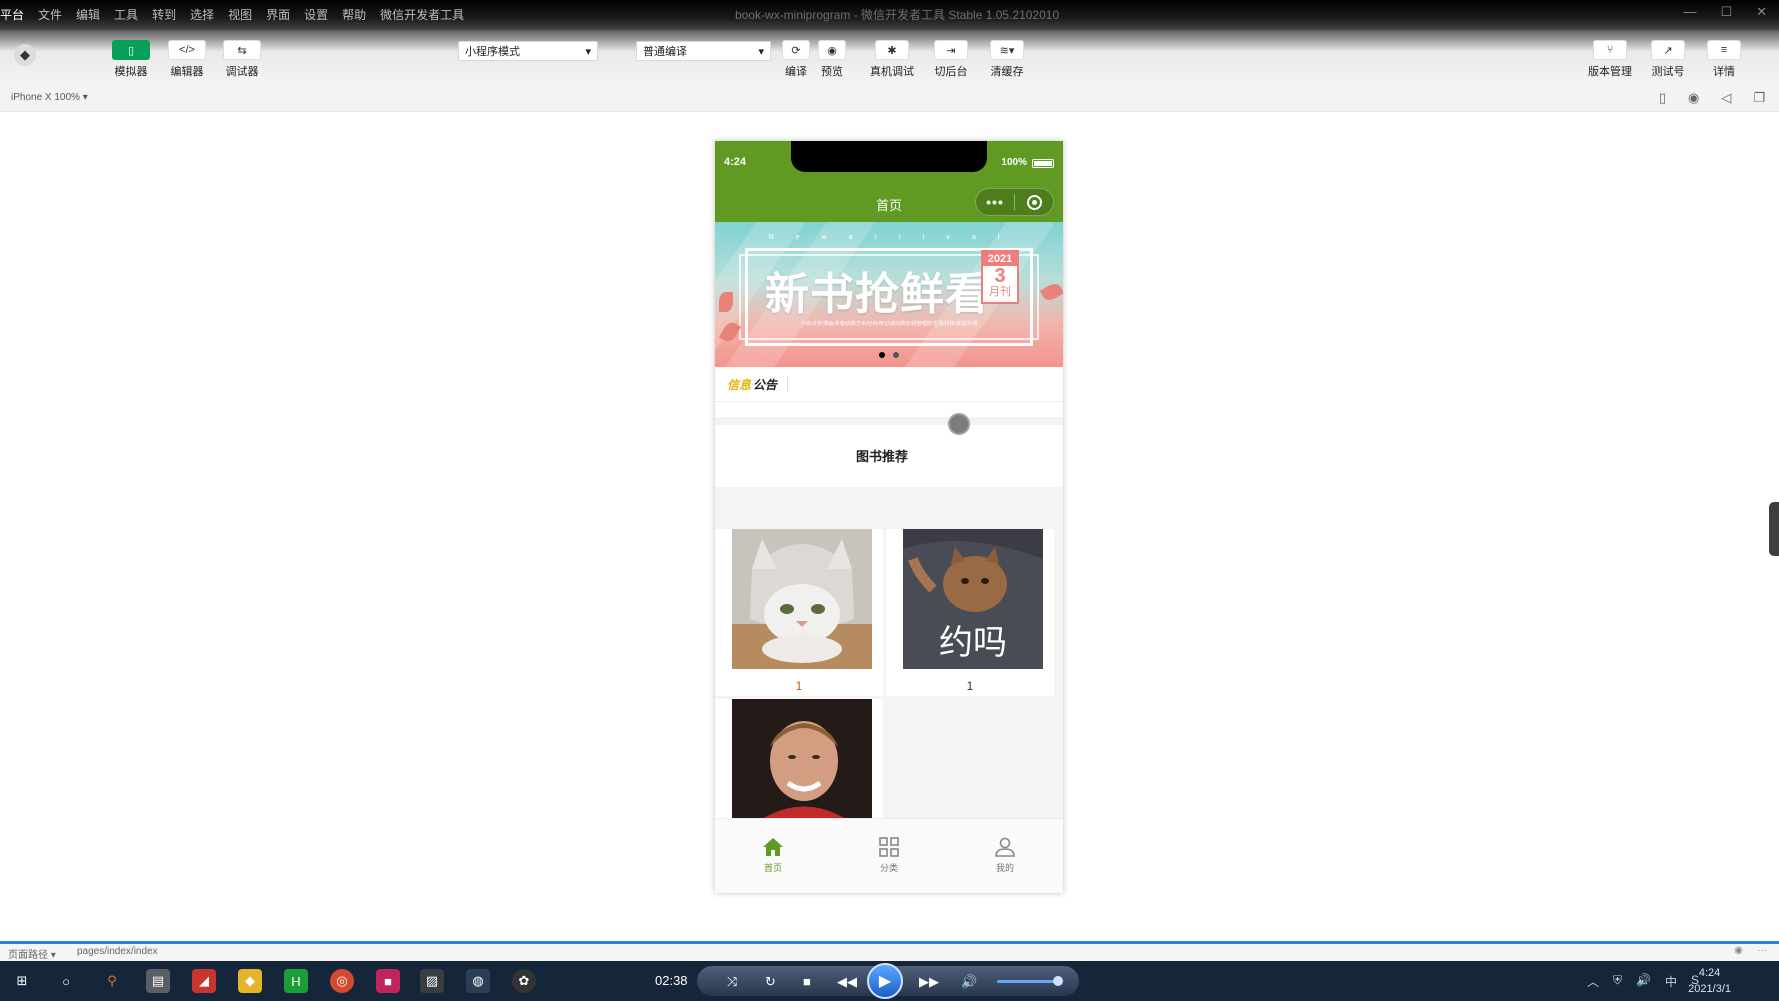 The height and width of the screenshot is (1001, 1779). I want to click on clock: 4:24 2021/3/1, so click(1709, 981).